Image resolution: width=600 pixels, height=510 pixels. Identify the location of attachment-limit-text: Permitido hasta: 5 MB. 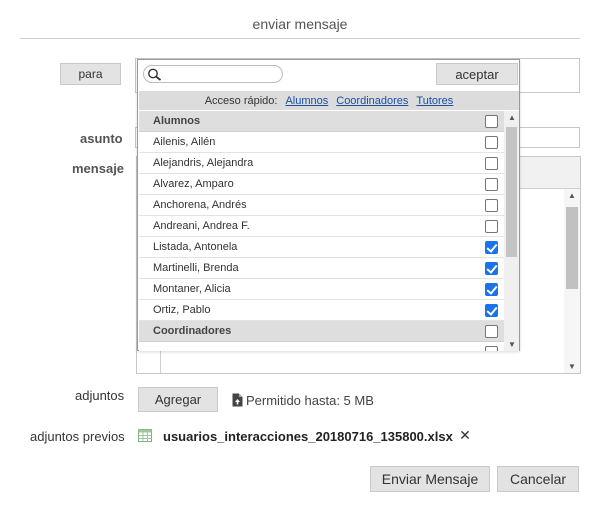
(310, 400).